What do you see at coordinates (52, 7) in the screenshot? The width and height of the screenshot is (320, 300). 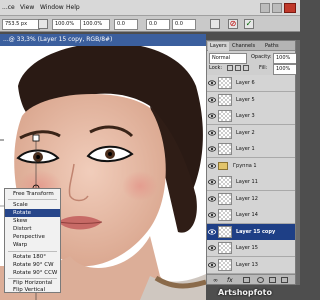 I see `menu-item-window: Window` at bounding box center [52, 7].